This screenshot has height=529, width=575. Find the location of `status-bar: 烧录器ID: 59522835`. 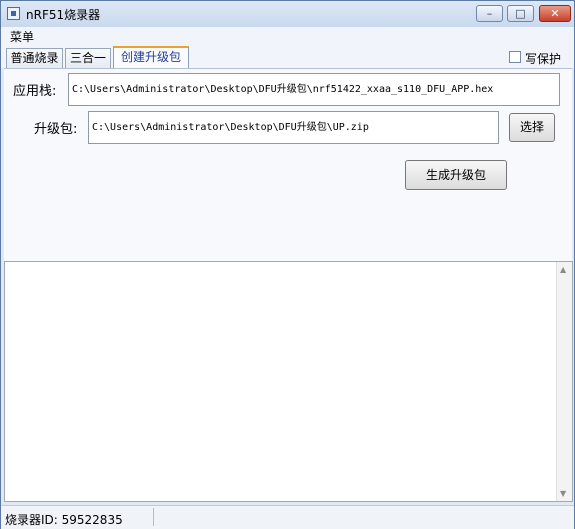

status-bar: 烧录器ID: 59522835 is located at coordinates (287, 517).